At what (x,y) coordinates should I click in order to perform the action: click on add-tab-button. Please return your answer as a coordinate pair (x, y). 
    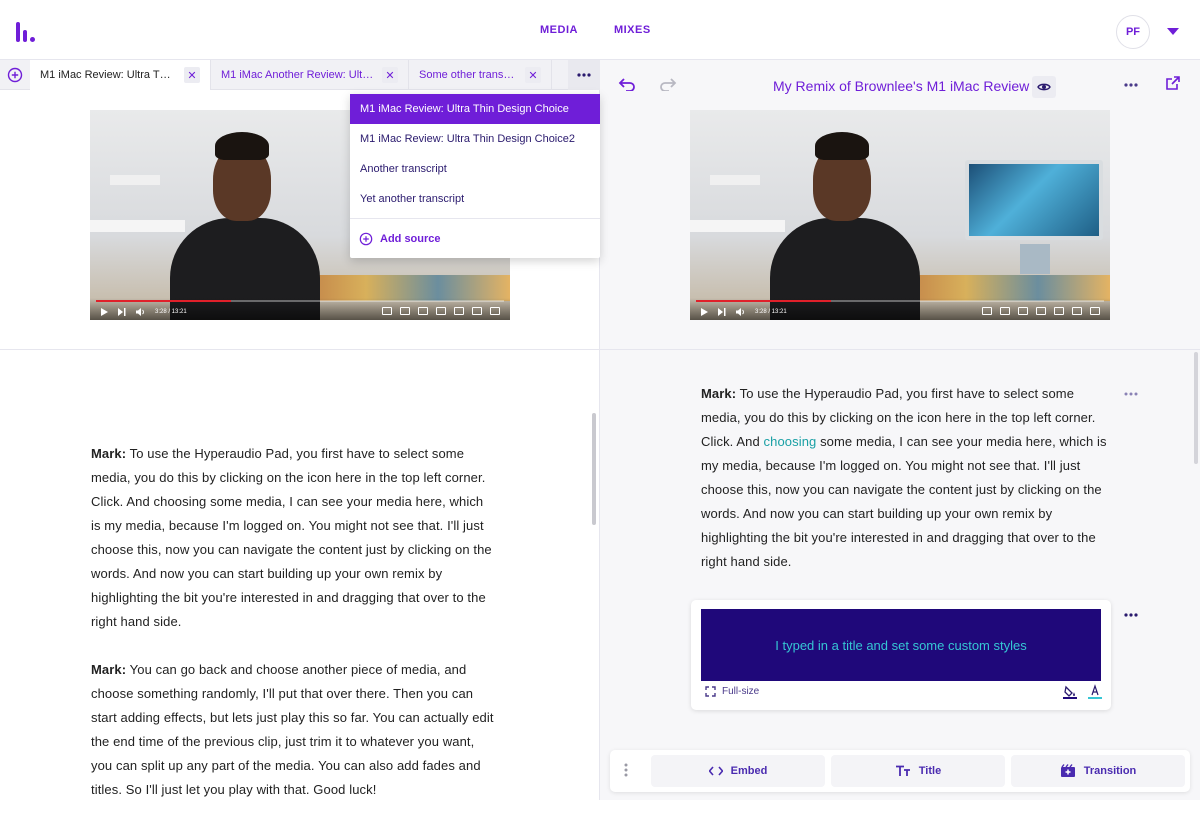
    Looking at the image, I should click on (15, 75).